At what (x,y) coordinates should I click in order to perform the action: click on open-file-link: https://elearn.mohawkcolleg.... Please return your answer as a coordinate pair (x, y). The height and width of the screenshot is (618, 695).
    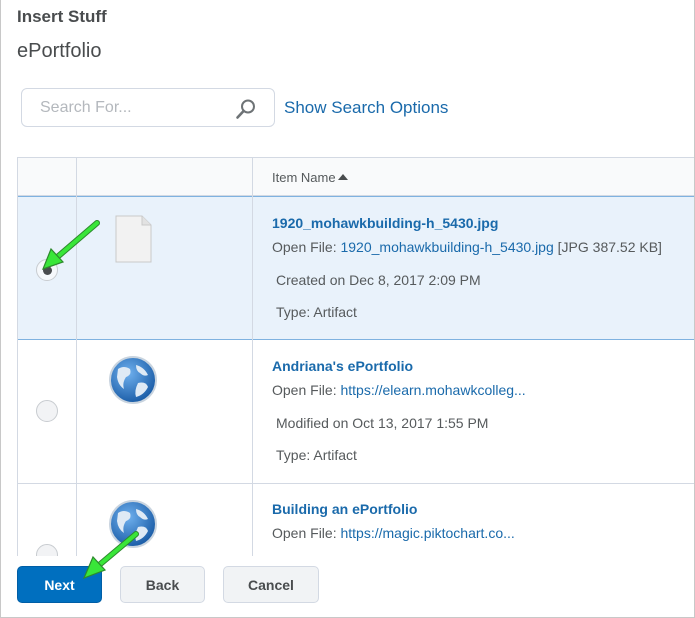
    Looking at the image, I should click on (432, 390).